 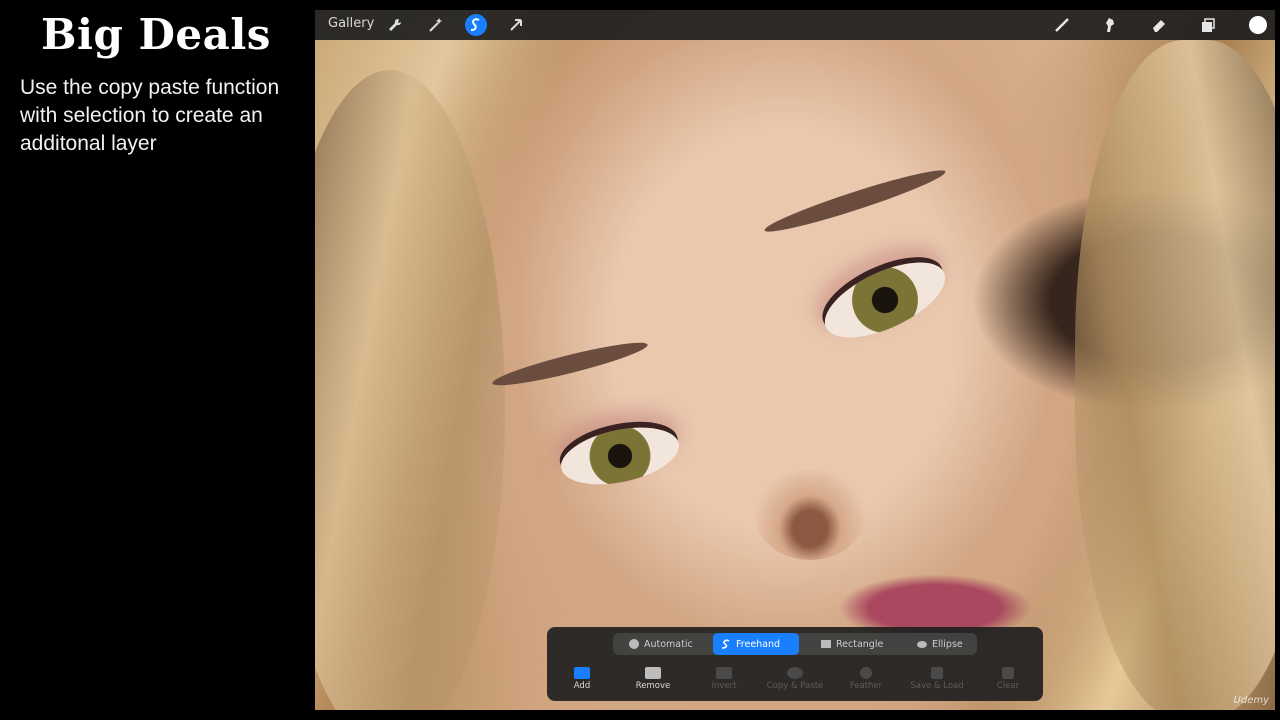 I want to click on layers-icon, so click(x=1208, y=25).